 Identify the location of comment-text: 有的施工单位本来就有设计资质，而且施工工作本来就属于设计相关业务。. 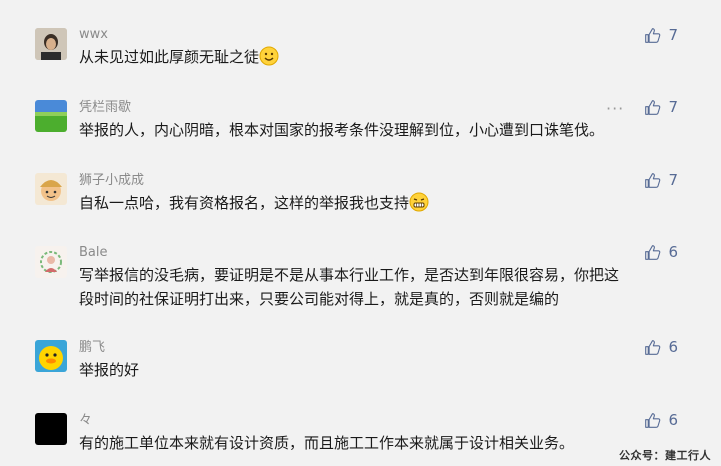
(327, 443).